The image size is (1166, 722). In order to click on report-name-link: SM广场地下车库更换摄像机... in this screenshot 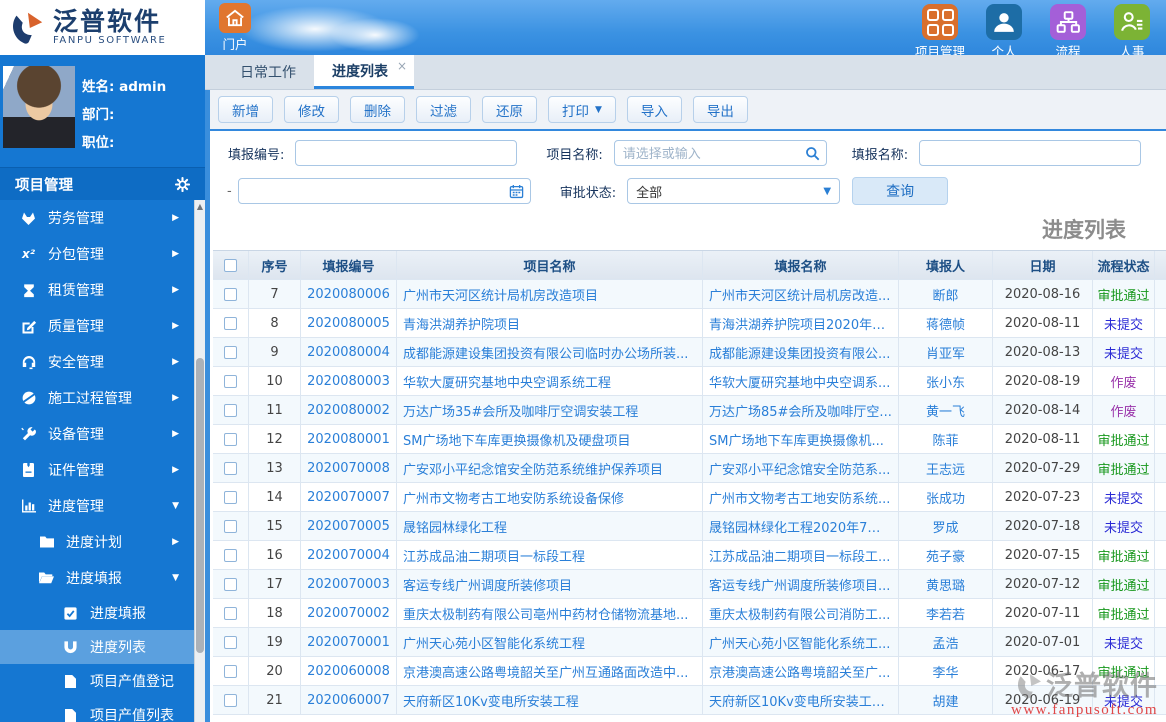, I will do `click(796, 439)`.